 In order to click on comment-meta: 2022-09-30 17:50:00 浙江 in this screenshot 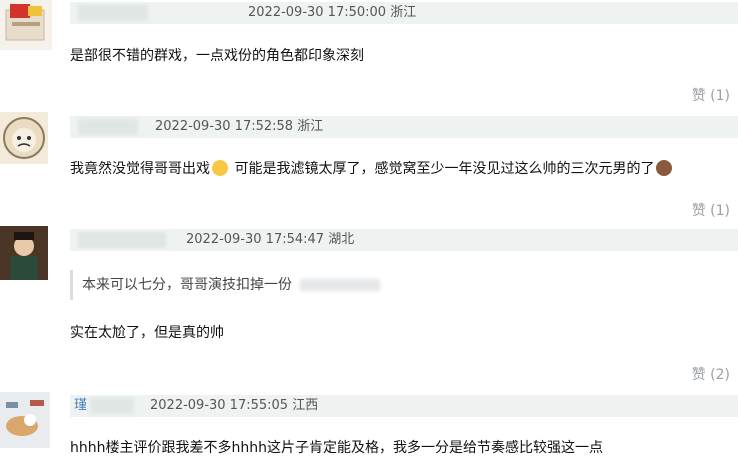, I will do `click(332, 12)`.